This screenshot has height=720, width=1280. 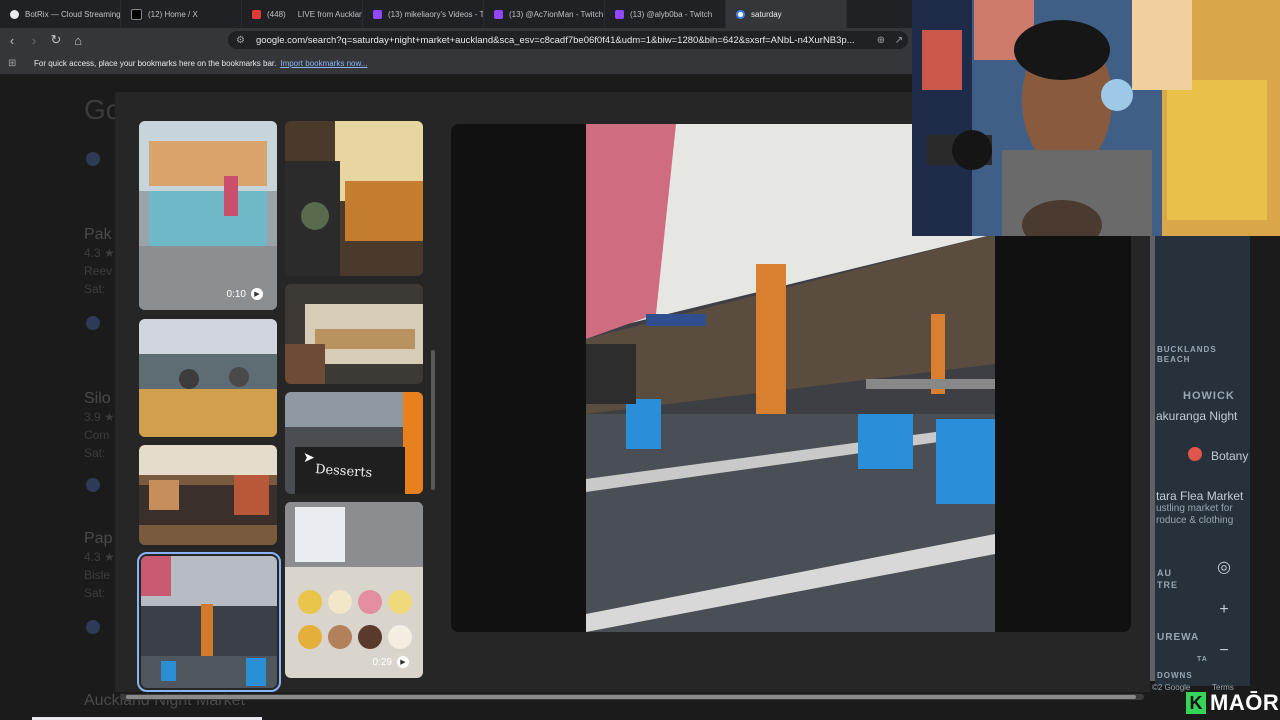 What do you see at coordinates (1199, 496) in the screenshot?
I see `map-label-flea-market: tara Flea Market` at bounding box center [1199, 496].